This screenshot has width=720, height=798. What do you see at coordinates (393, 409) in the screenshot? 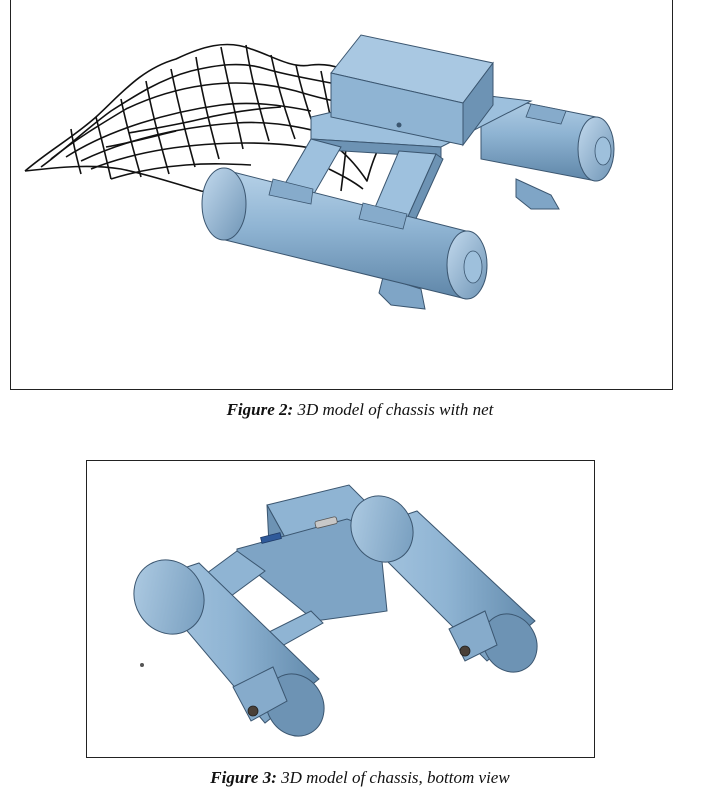
I see `figure-2-caption-text: 3D model of chassis with net` at bounding box center [393, 409].